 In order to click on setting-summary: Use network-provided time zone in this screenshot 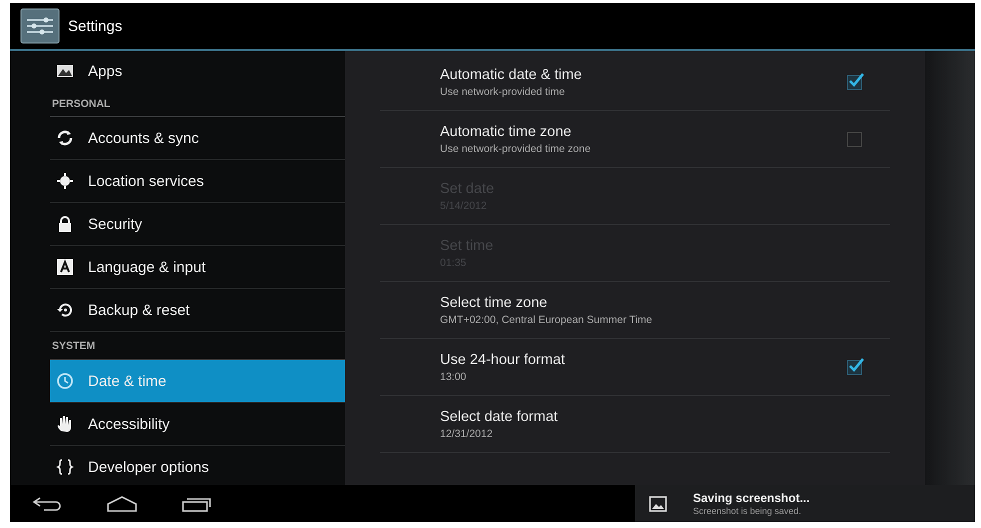, I will do `click(516, 148)`.